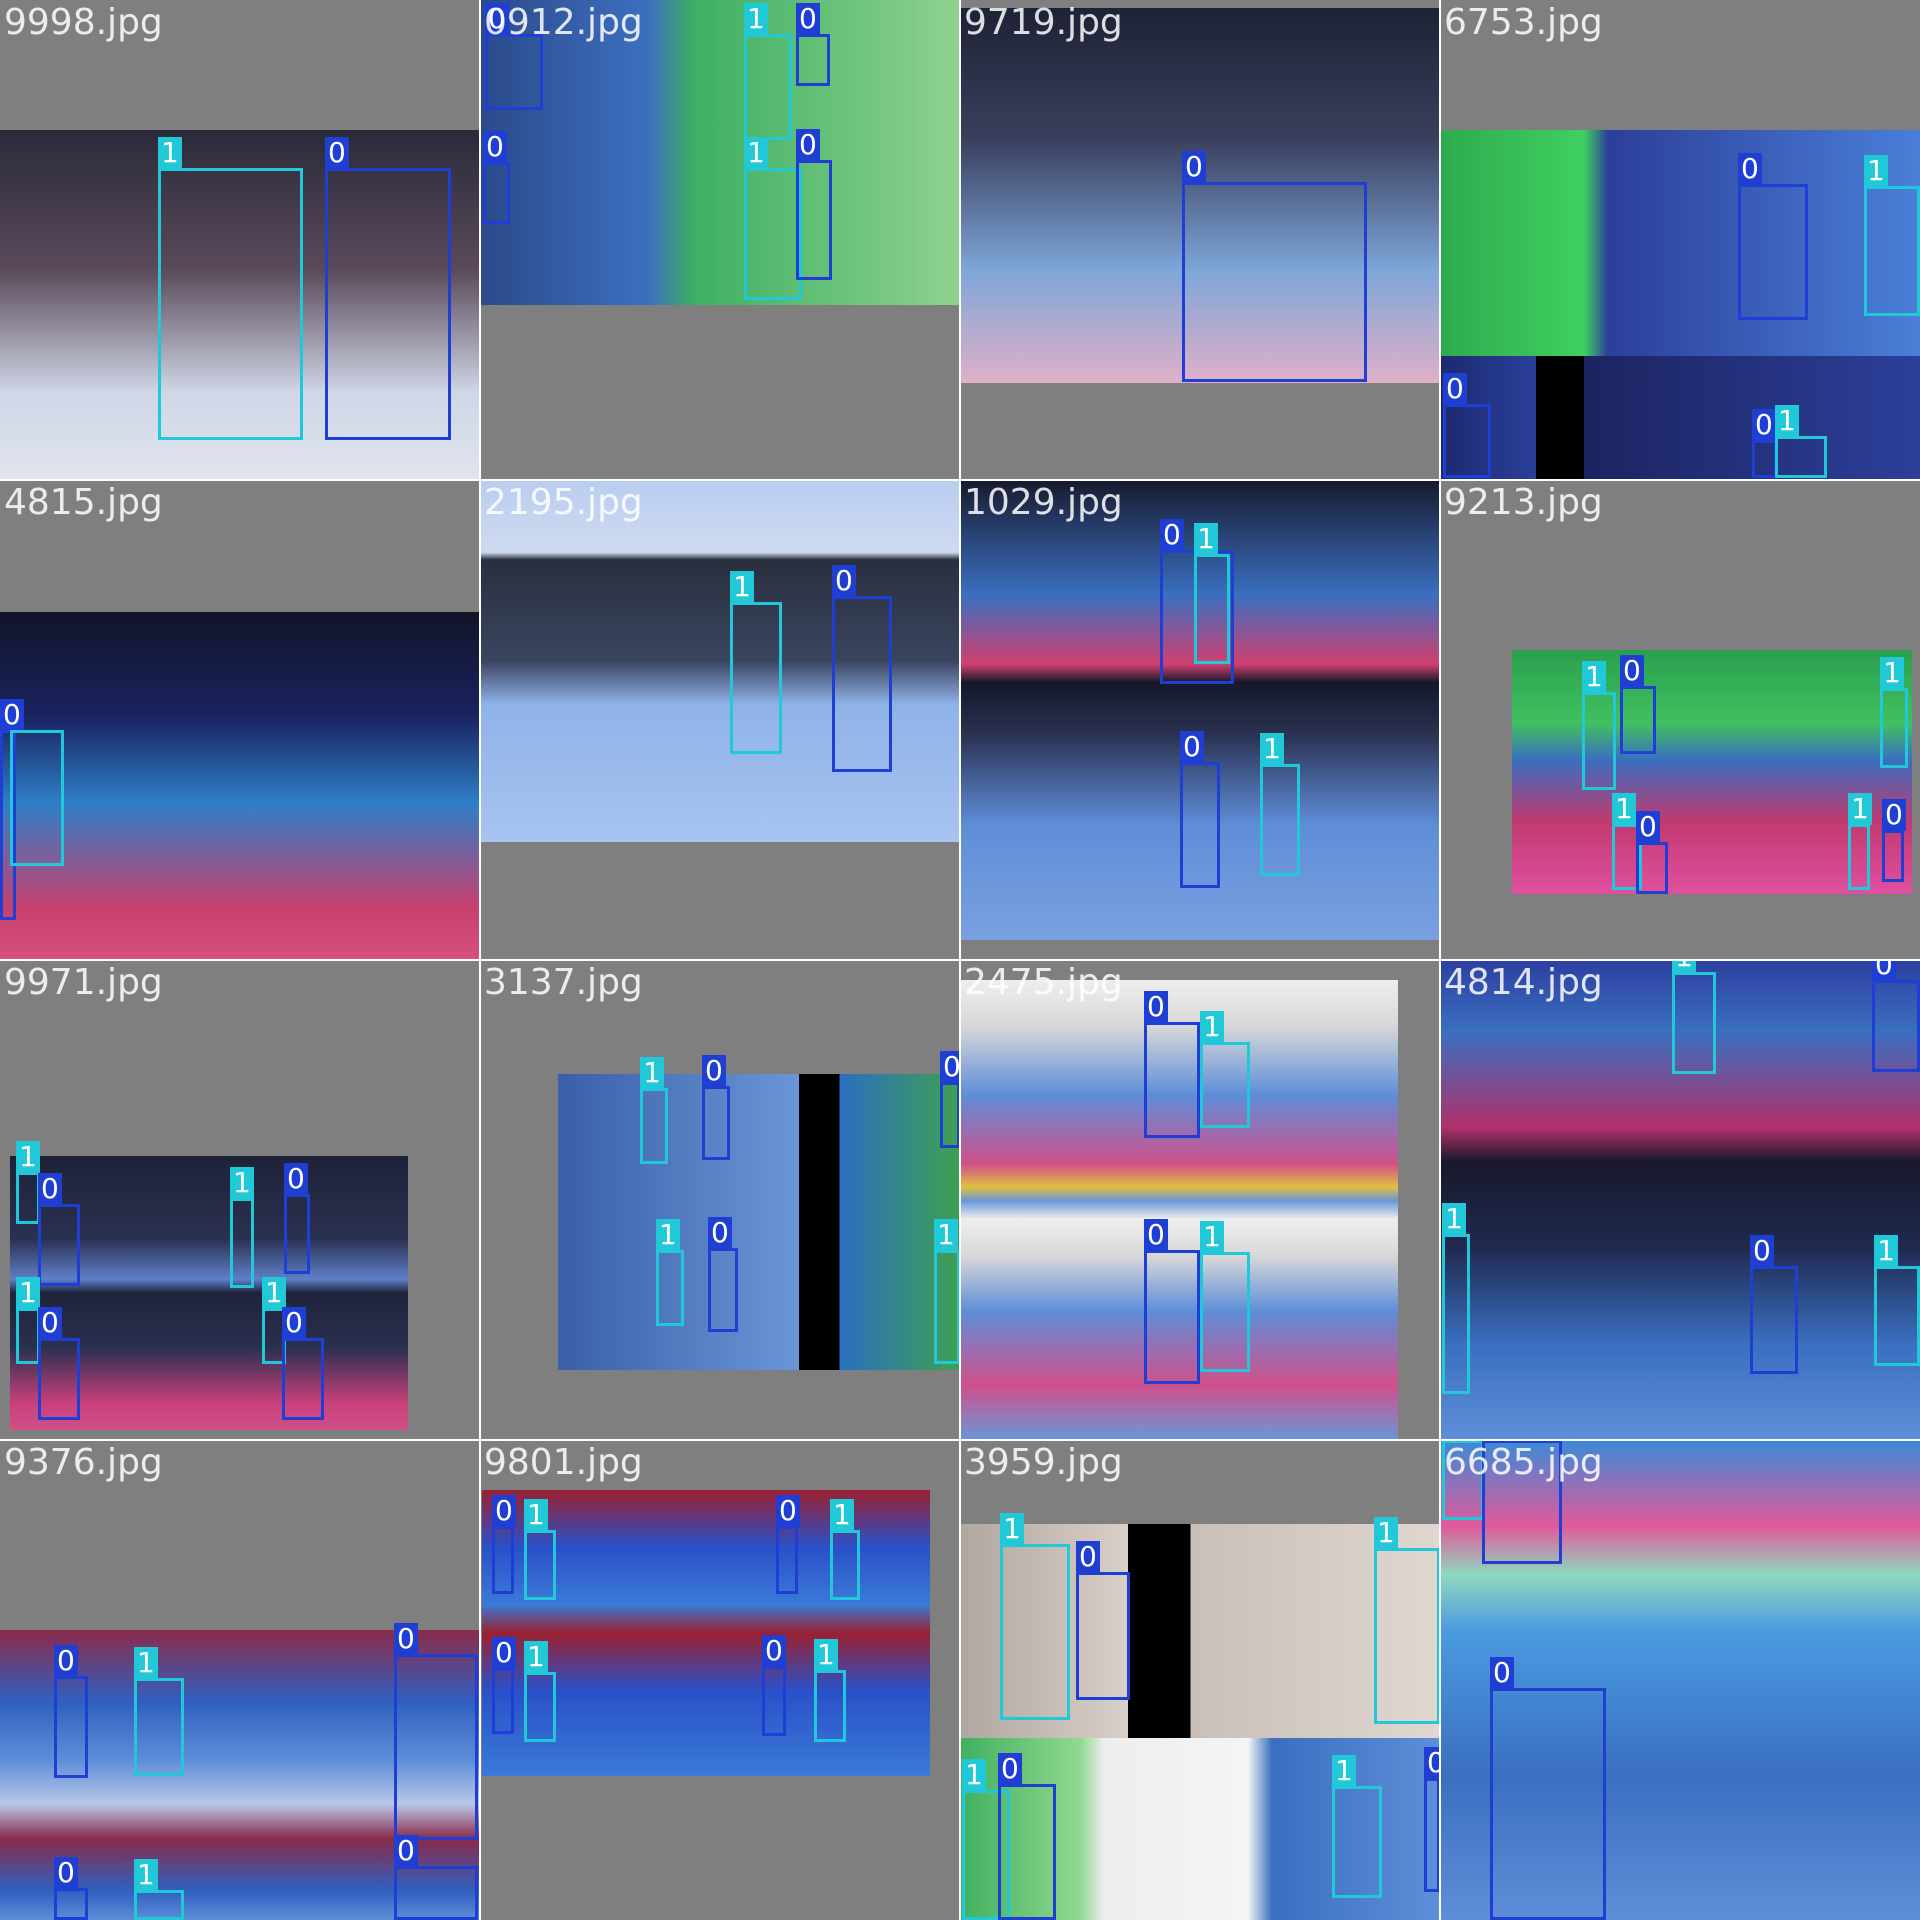 Image resolution: width=1920 pixels, height=1920 pixels. I want to click on tile-2195: 1 0 2195.jpg, so click(720, 720).